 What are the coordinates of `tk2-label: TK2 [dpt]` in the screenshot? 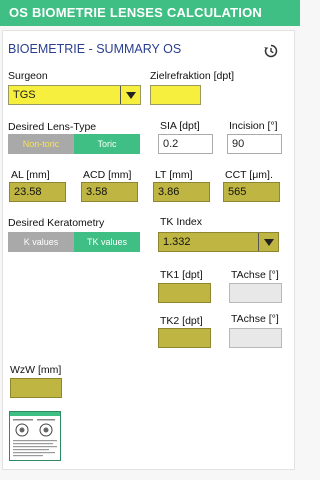 It's located at (181, 321).